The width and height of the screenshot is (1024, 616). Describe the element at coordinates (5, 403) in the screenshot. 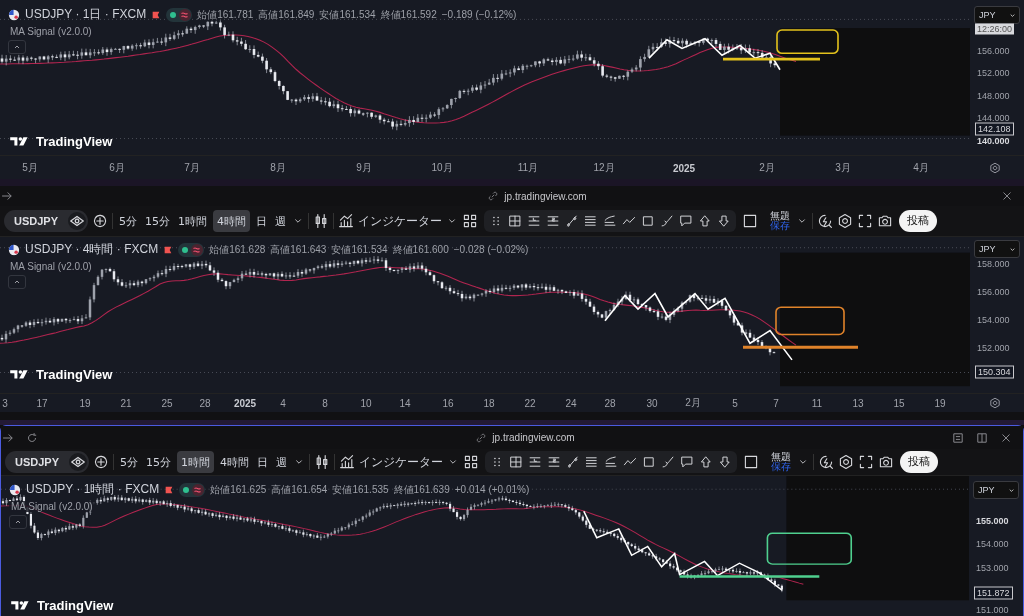

I see `time-label: 3` at that location.